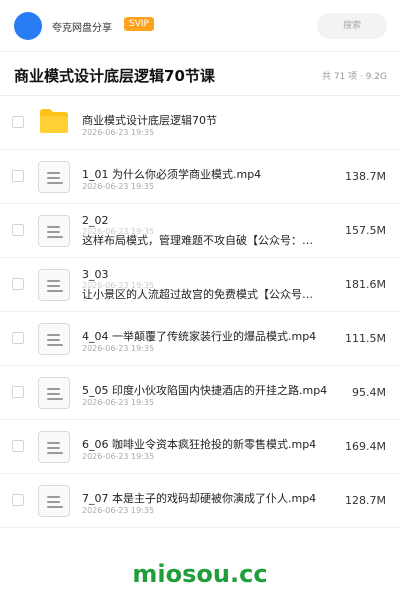  Describe the element at coordinates (365, 500) in the screenshot. I see `item-size: 128.7M` at that location.